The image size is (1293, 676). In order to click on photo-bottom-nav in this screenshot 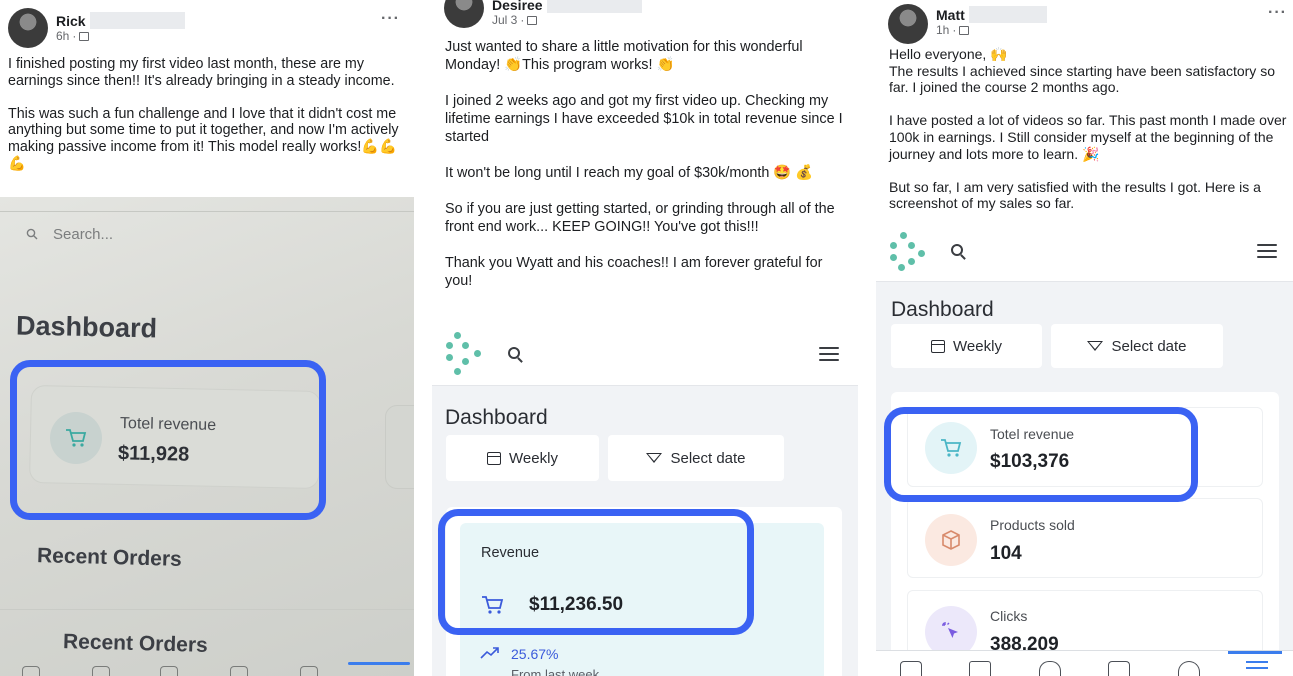, I will do `click(207, 669)`.